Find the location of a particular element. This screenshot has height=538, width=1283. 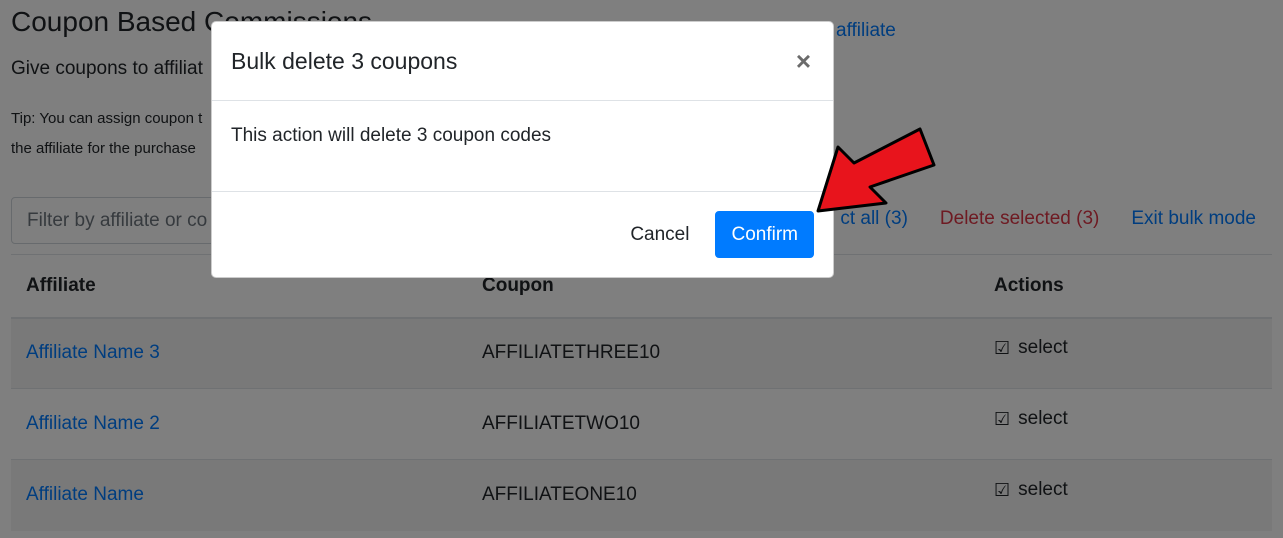

modal-footer: Cancel Confirm is located at coordinates (522, 234).